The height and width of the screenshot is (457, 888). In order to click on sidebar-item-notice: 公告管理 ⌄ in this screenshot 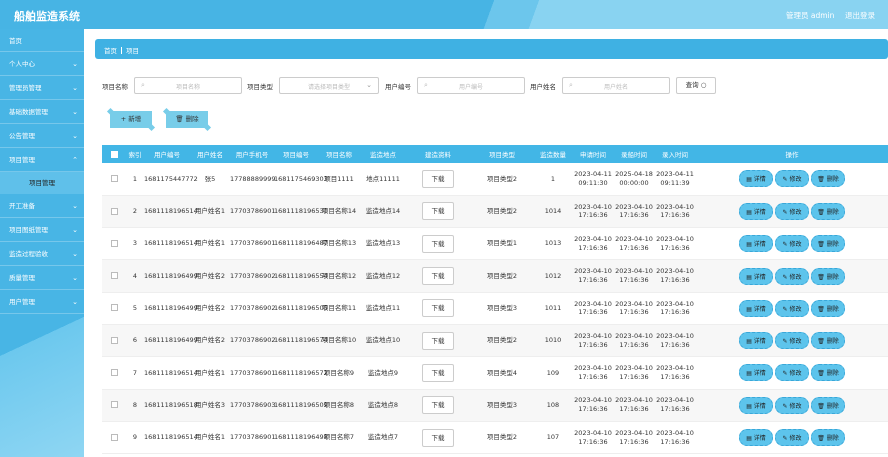, I will do `click(42, 136)`.